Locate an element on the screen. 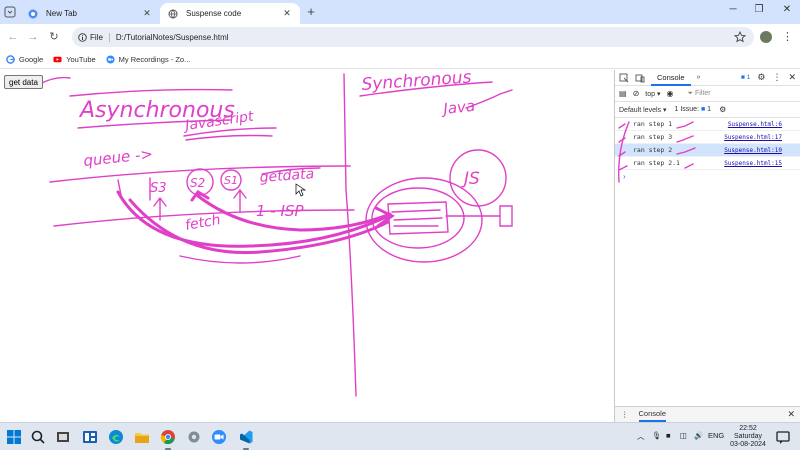 The width and height of the screenshot is (800, 450). tab-search-icon is located at coordinates (10, 12).